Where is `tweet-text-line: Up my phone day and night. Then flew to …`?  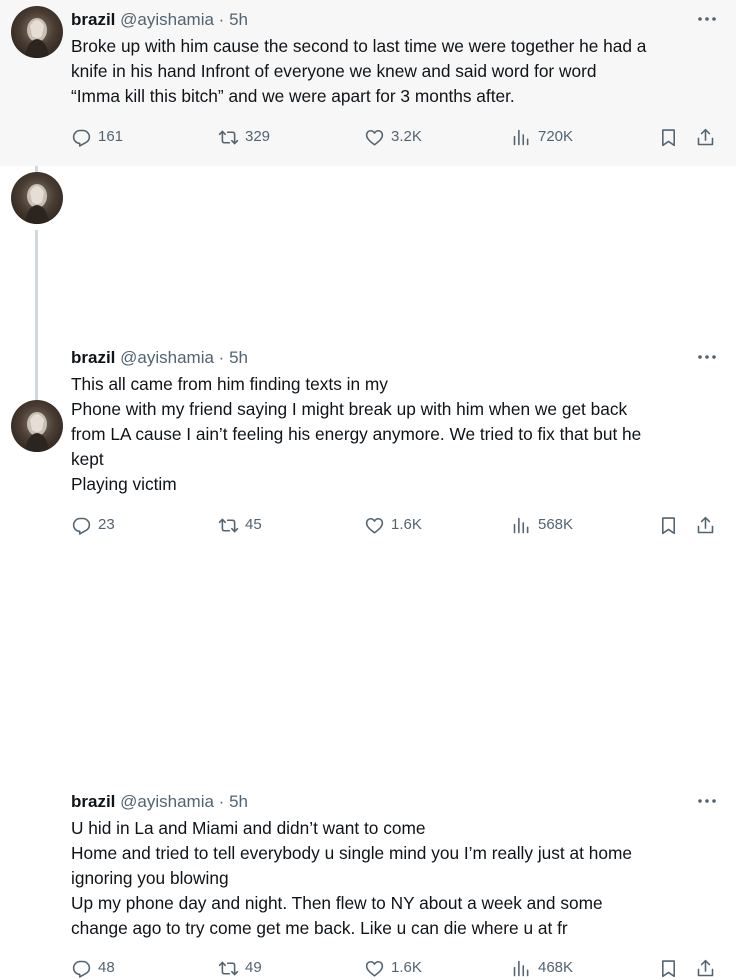
tweet-text-line: Up my phone day and night. Then flew to … is located at coordinates (337, 903).